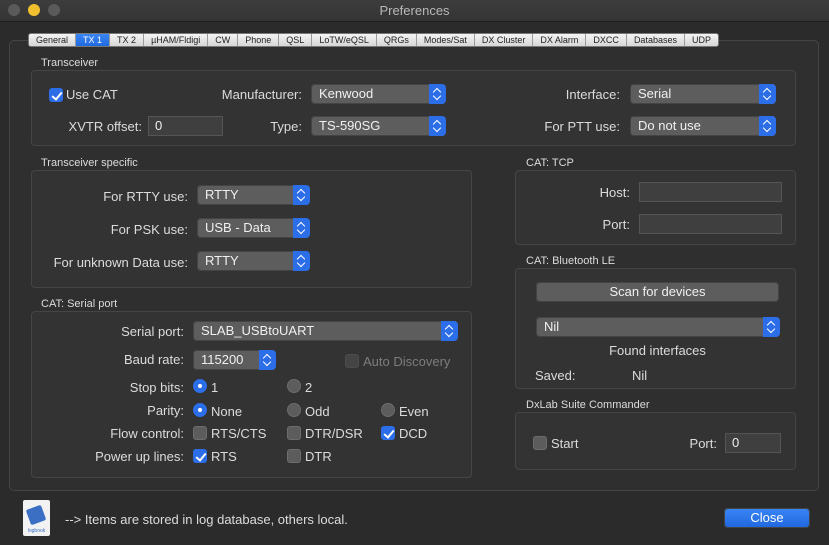 The height and width of the screenshot is (545, 829). What do you see at coordinates (223, 40) in the screenshot?
I see `tab-cw: CW` at bounding box center [223, 40].